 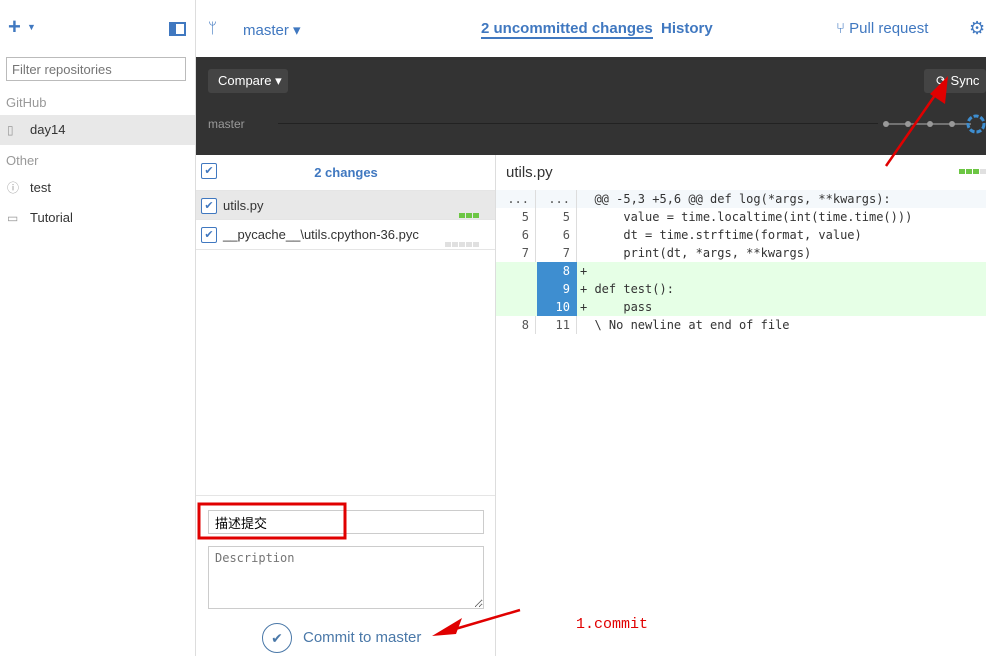 I want to click on monitor-icon: ▭, so click(x=13, y=218).